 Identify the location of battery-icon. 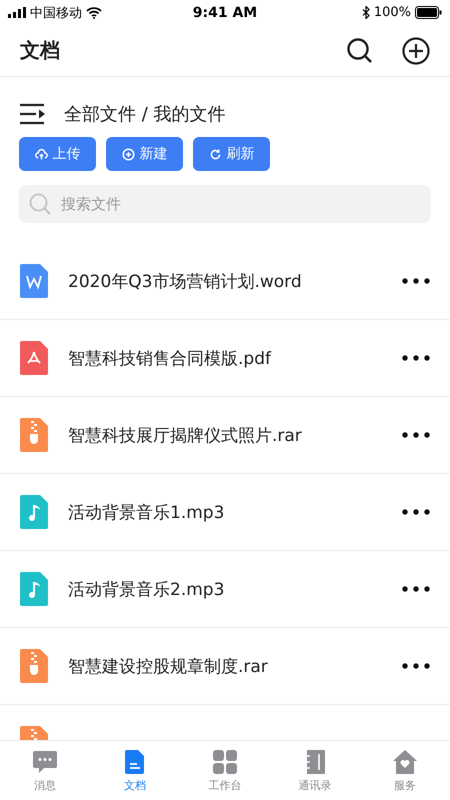
(428, 12).